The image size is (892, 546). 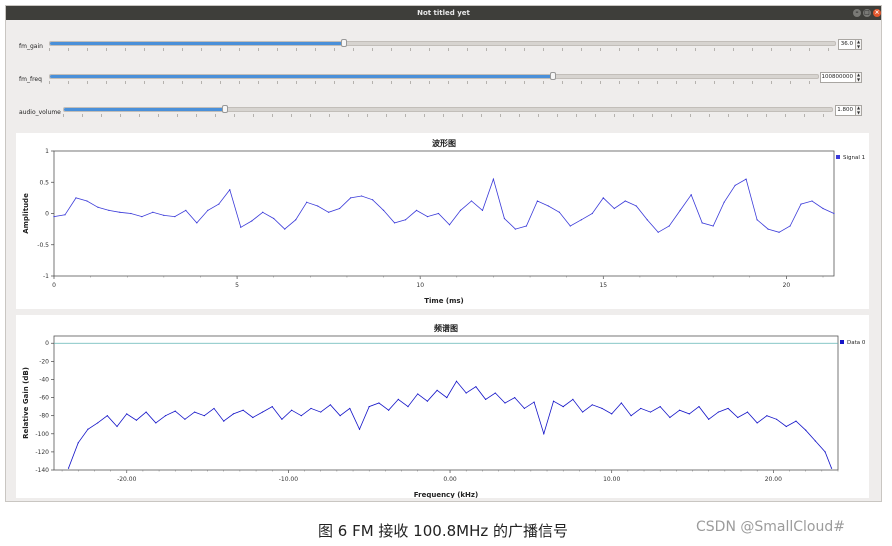 What do you see at coordinates (434, 76) in the screenshot?
I see `fm-freq-slider` at bounding box center [434, 76].